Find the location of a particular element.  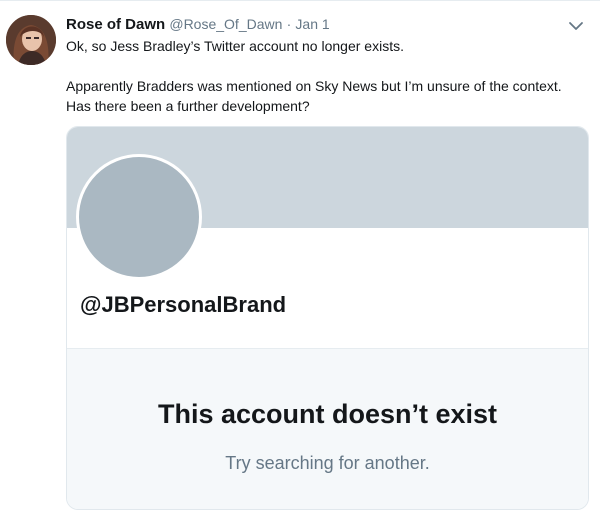

card-avatar-placeholder is located at coordinates (139, 217).